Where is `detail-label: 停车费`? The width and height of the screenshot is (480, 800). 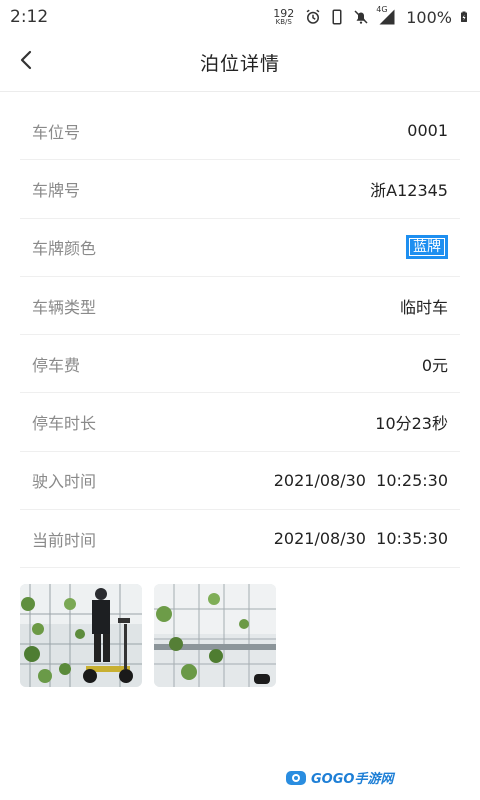 detail-label: 停车费 is located at coordinates (56, 365).